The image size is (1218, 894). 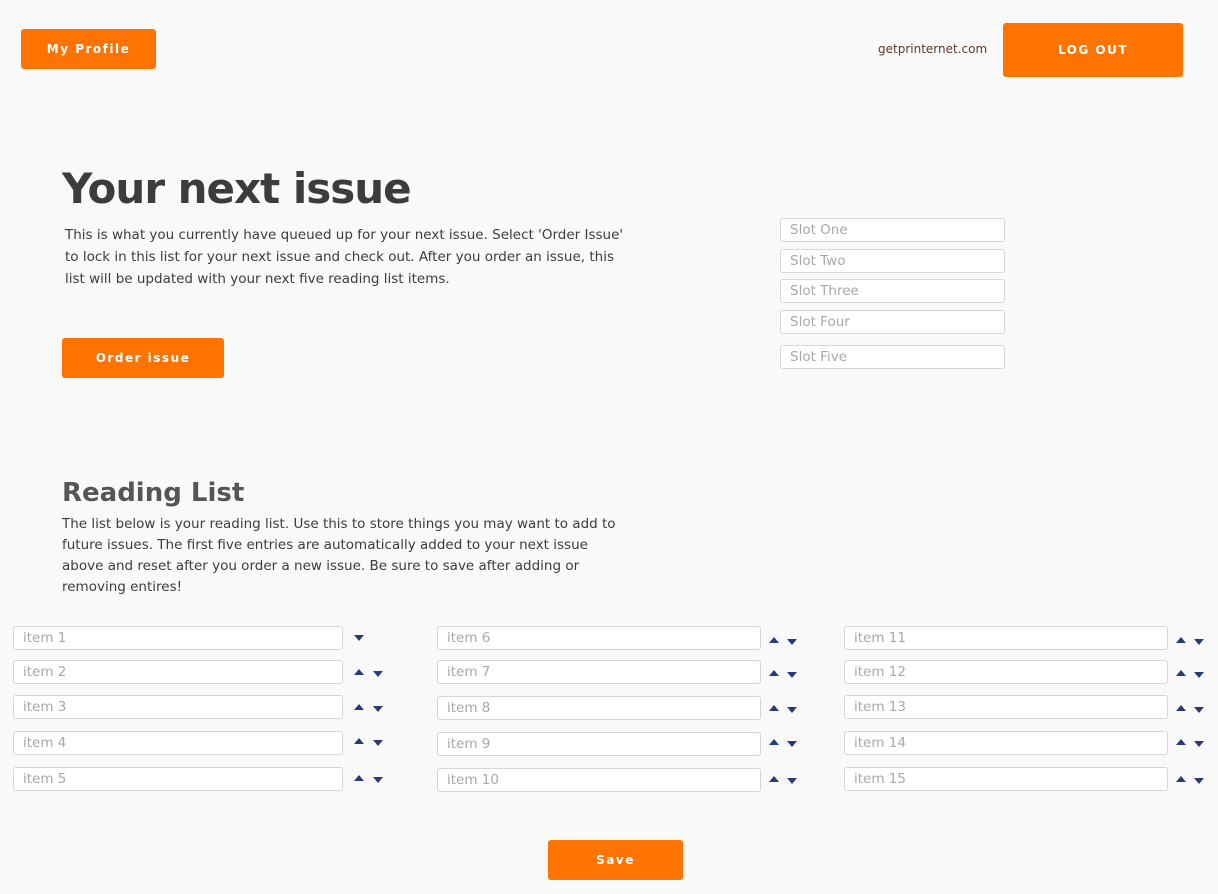 I want to click on slot-five-input, so click(x=892, y=357).